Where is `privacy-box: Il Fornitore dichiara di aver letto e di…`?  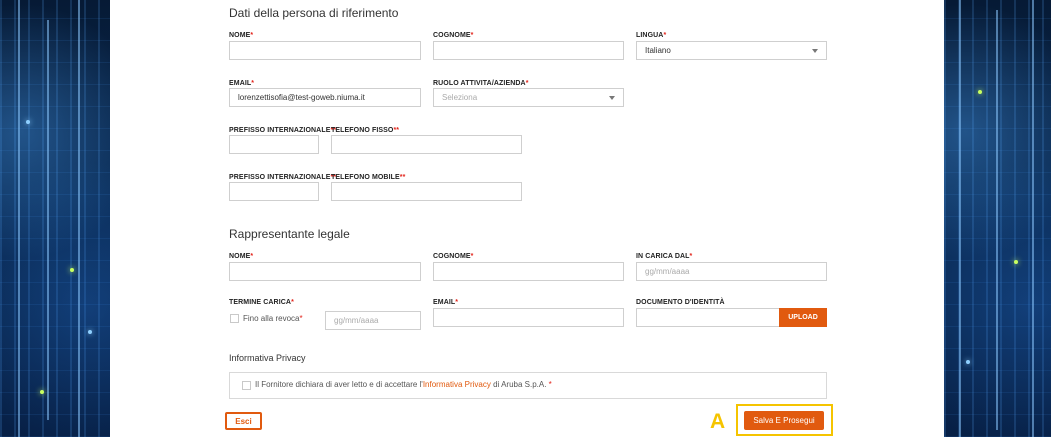
privacy-box: Il Fornitore dichiara di aver letto e di… is located at coordinates (528, 385).